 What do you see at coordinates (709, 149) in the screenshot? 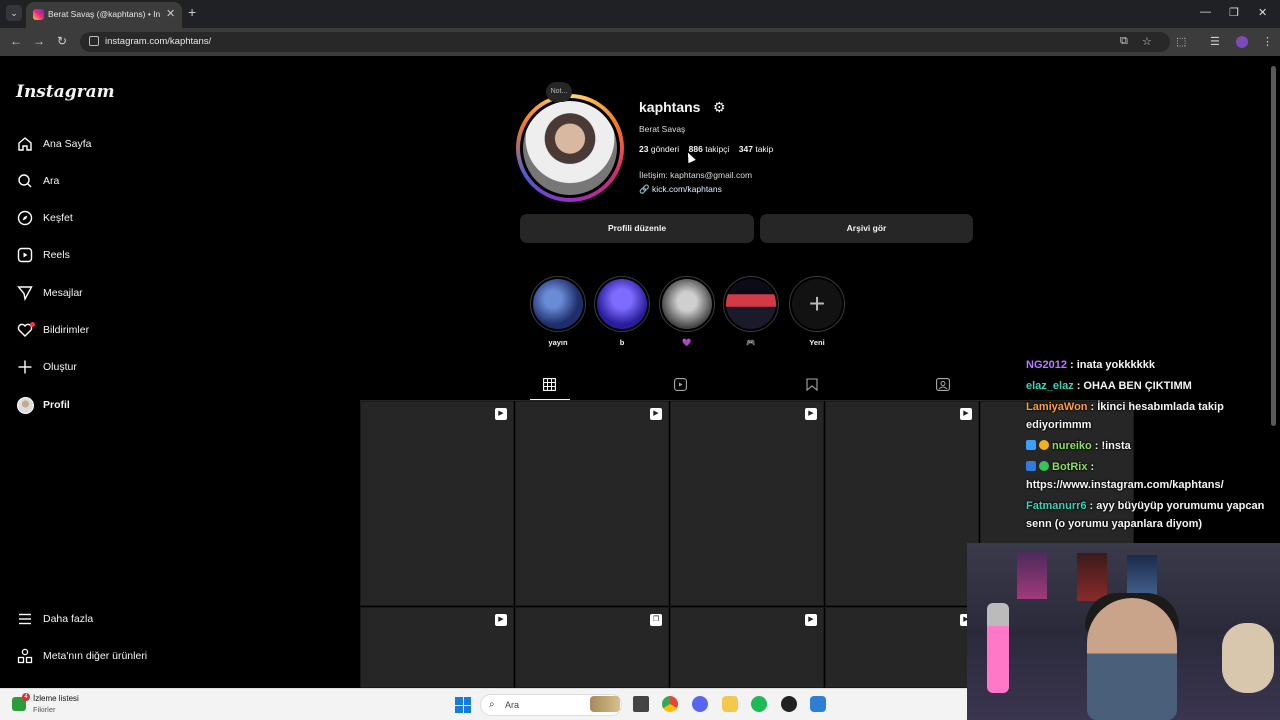
I see `followers-stat: 886 takipçi` at bounding box center [709, 149].